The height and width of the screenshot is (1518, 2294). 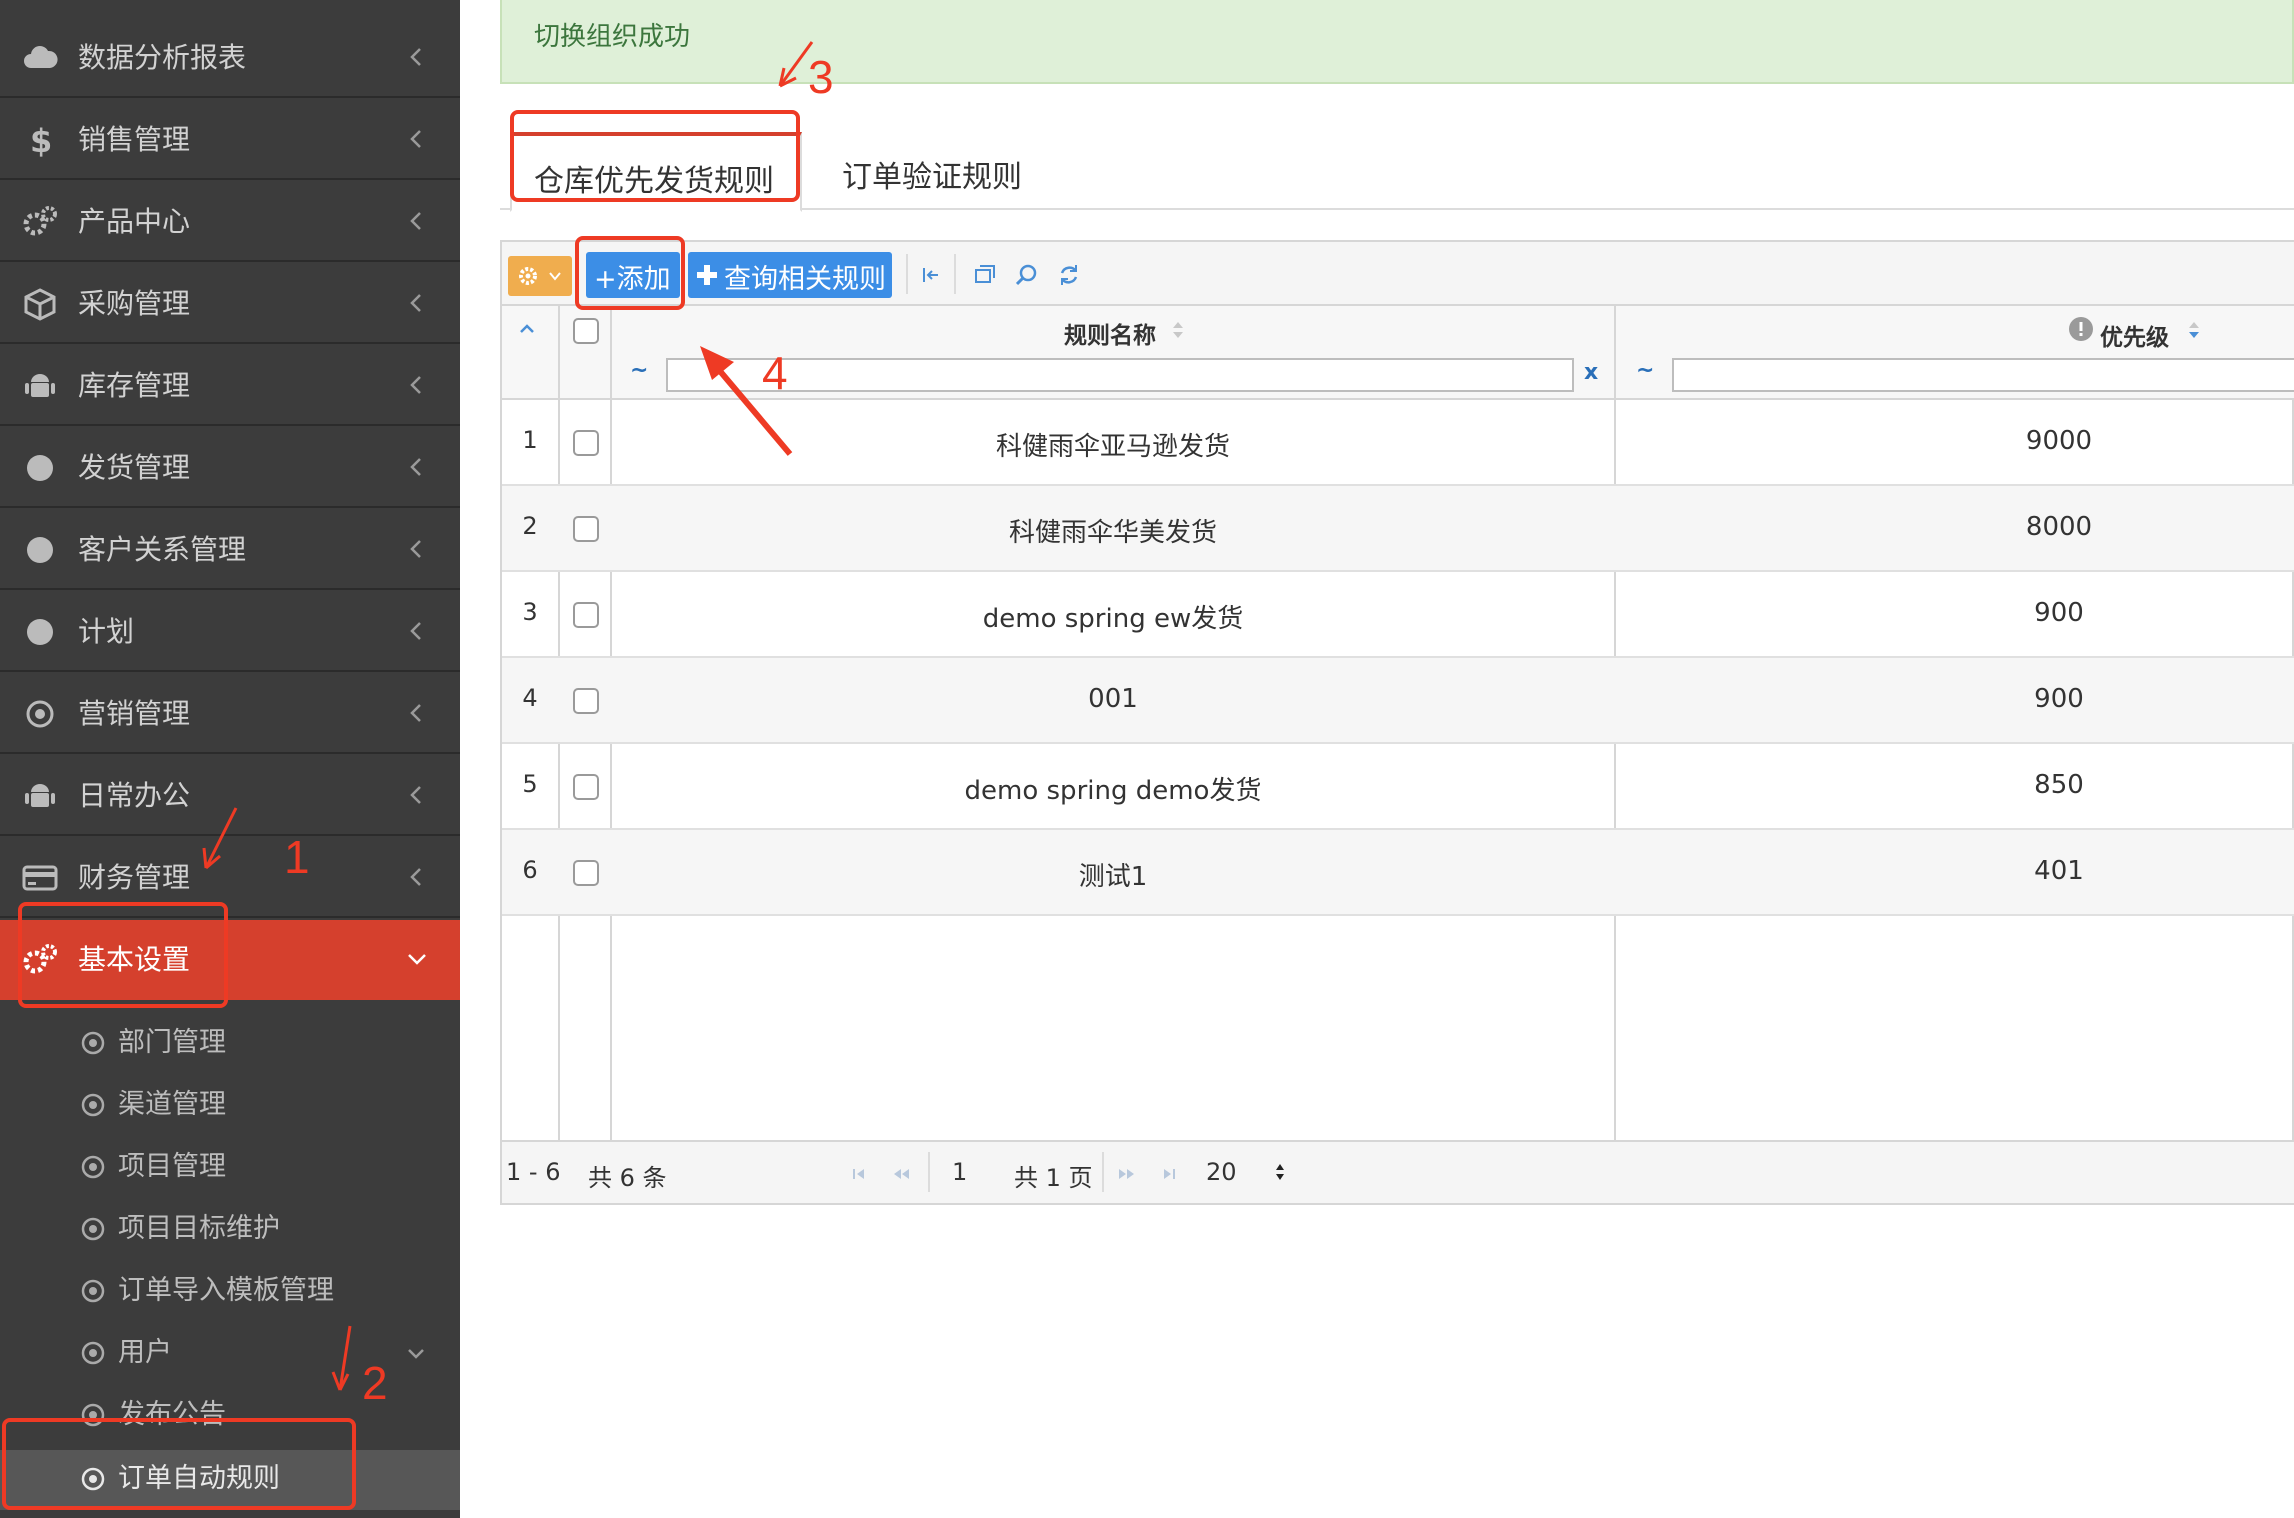 What do you see at coordinates (2134, 335) in the screenshot?
I see `column-header-priority: 优先级` at bounding box center [2134, 335].